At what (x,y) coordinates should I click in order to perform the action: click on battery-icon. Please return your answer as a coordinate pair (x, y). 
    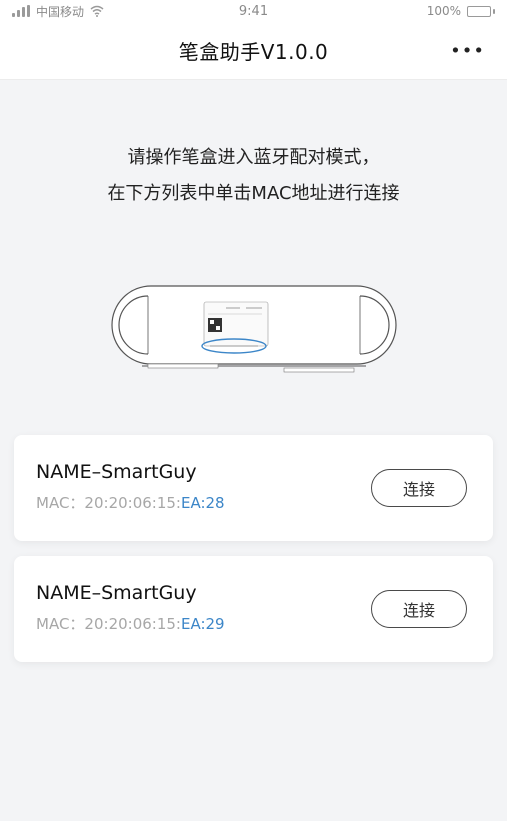
    Looking at the image, I should click on (481, 11).